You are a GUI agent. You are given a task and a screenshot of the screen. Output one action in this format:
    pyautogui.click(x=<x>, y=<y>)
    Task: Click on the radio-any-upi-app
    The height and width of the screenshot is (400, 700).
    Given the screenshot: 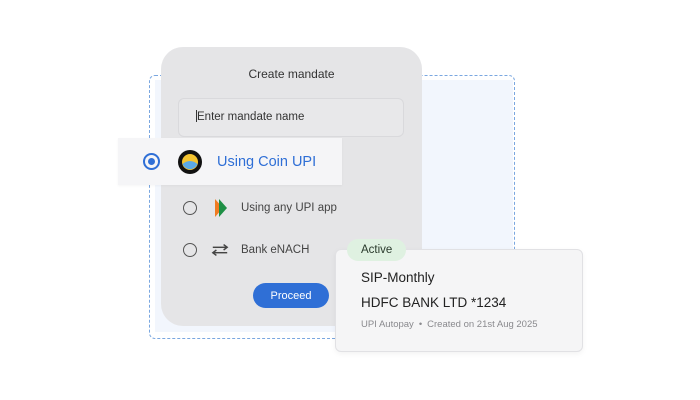 What is the action you would take?
    pyautogui.click(x=190, y=208)
    